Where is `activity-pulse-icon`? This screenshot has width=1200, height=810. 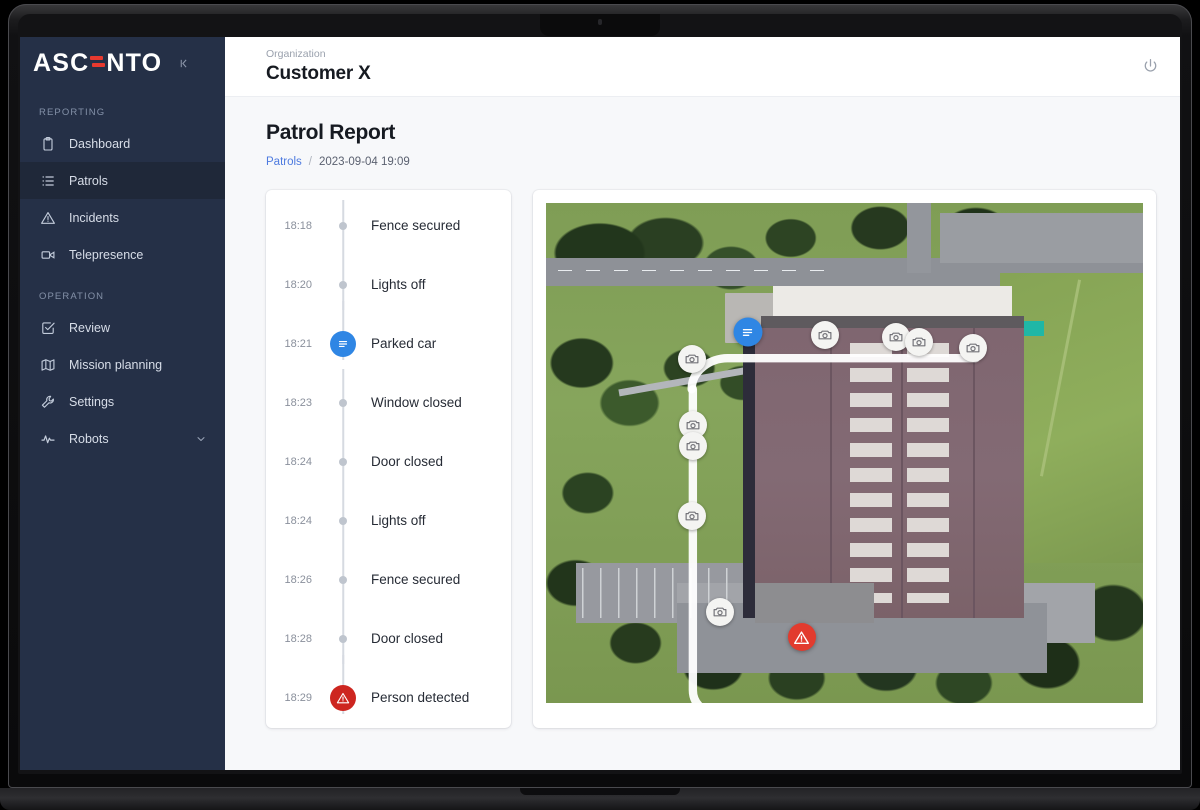 activity-pulse-icon is located at coordinates (47, 438).